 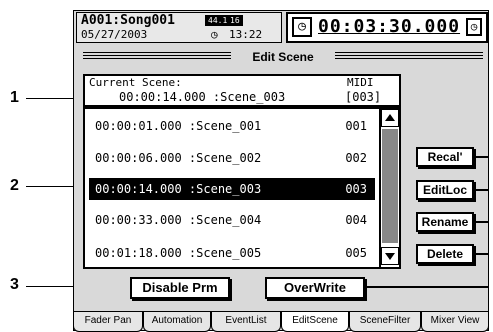 I want to click on scene-row: 00:00:33.000 :Scene_004 004, so click(x=232, y=220).